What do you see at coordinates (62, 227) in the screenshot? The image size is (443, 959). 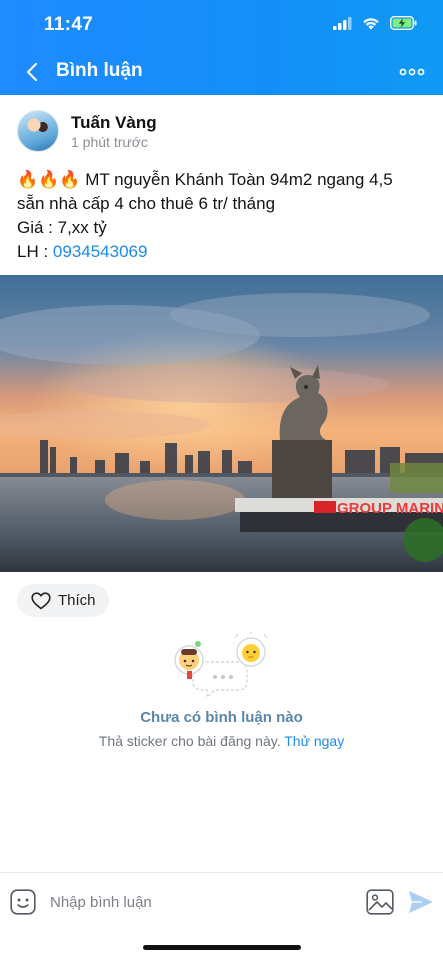 I see `post-line-3: Giá : 7,xx tỷ` at bounding box center [62, 227].